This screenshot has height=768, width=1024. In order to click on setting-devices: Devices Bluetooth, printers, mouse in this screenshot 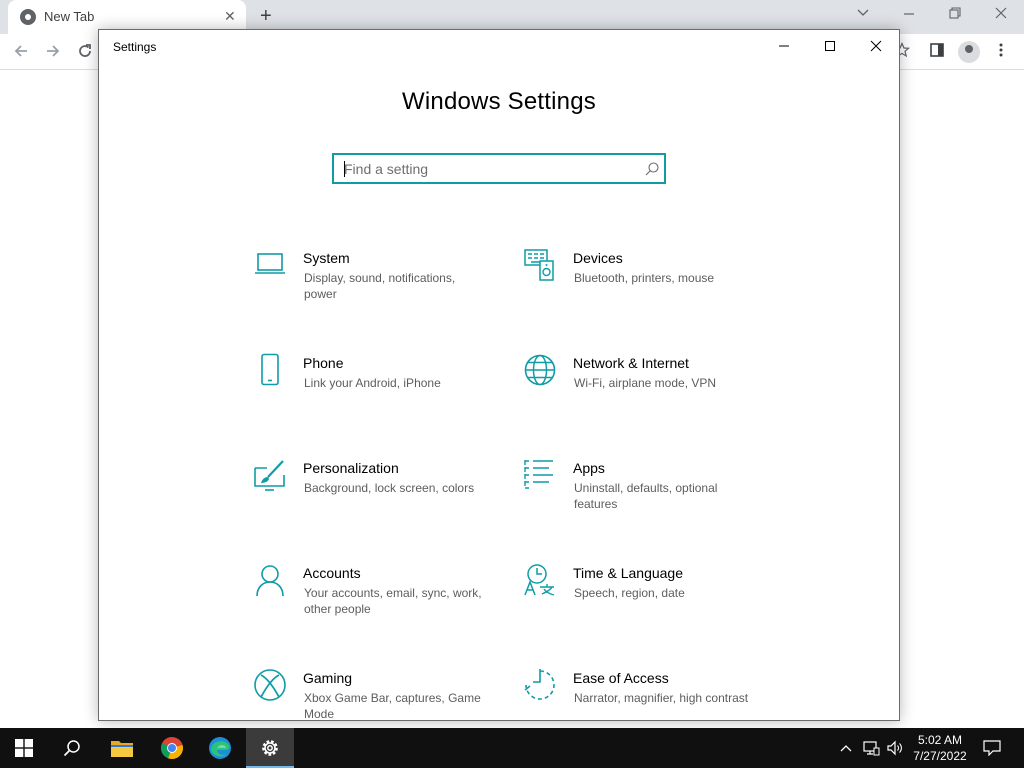, I will do `click(643, 283)`.